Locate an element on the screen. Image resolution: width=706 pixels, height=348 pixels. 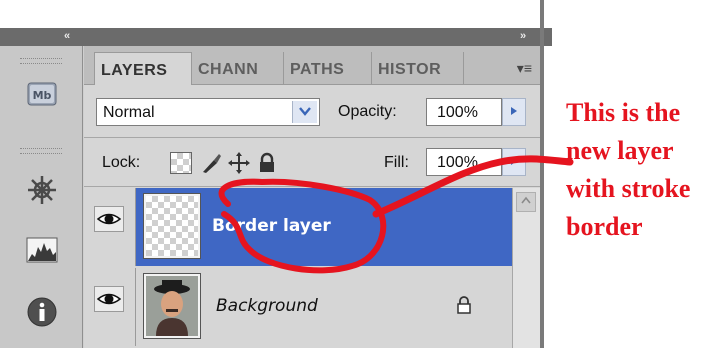
blend-mode-select: Normal is located at coordinates (208, 112).